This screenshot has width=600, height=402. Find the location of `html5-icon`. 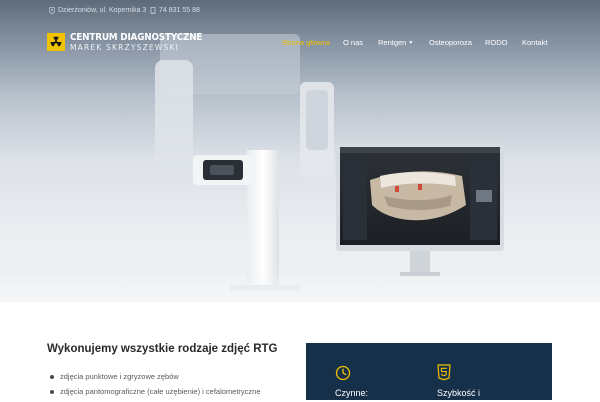

html5-icon is located at coordinates (444, 372).